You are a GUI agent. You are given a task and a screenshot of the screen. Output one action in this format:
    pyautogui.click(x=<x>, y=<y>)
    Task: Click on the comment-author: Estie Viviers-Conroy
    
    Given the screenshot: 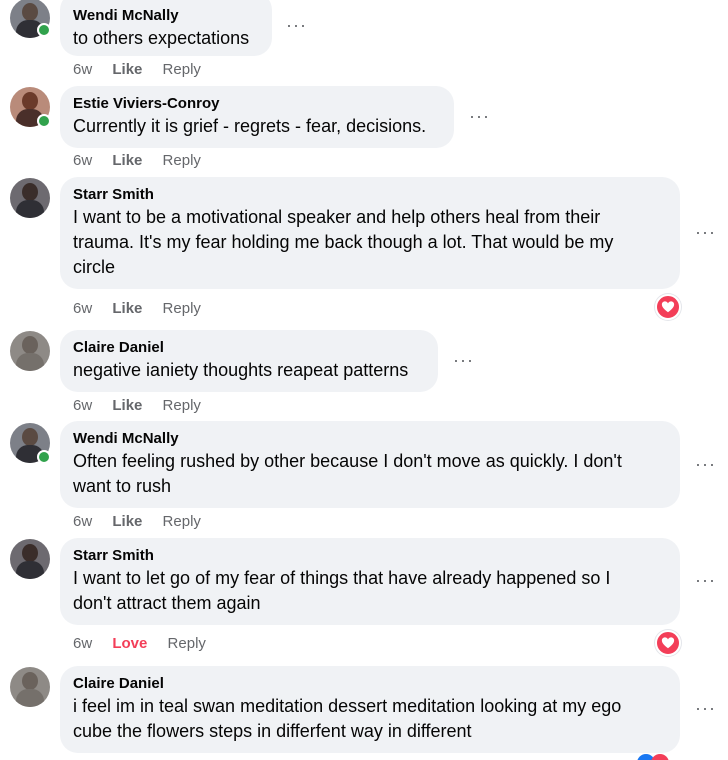 What is the action you would take?
    pyautogui.click(x=257, y=104)
    